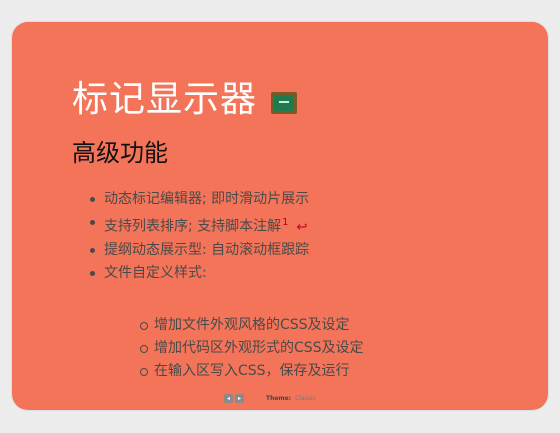 This screenshot has width=560, height=433. I want to click on list-item: 提纲动态展示型: 自动滚动框跟踪, so click(199, 250).